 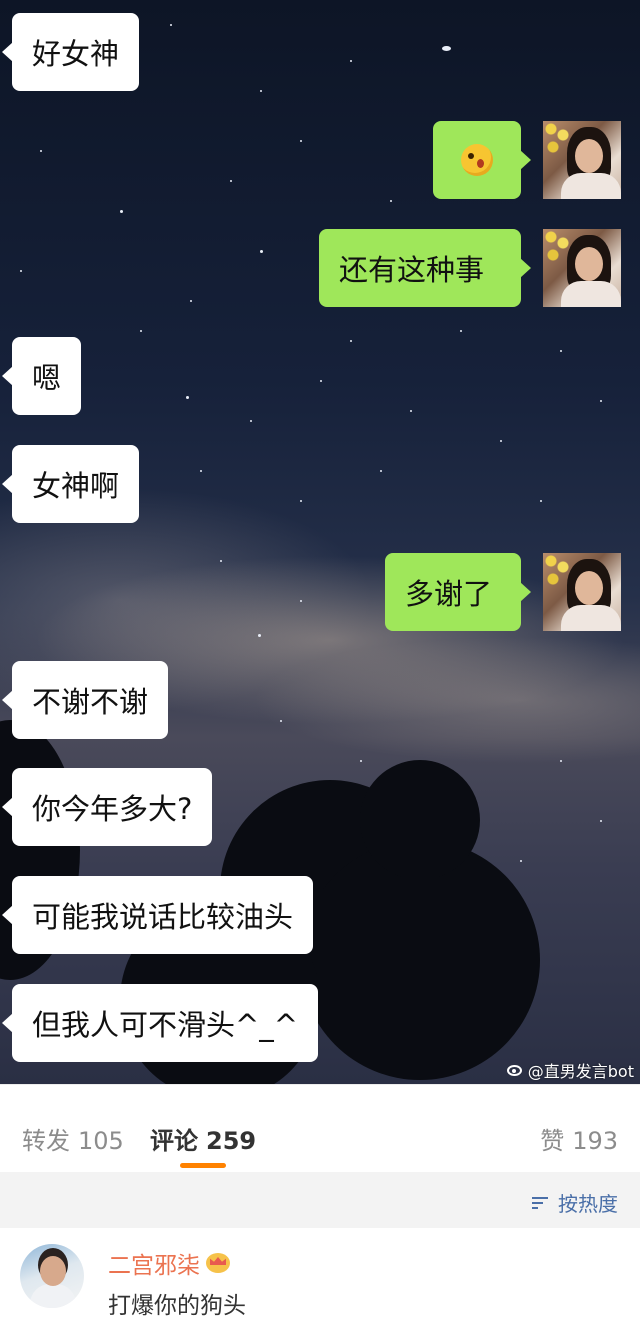 I want to click on tree-silhouette, so click(x=420, y=820).